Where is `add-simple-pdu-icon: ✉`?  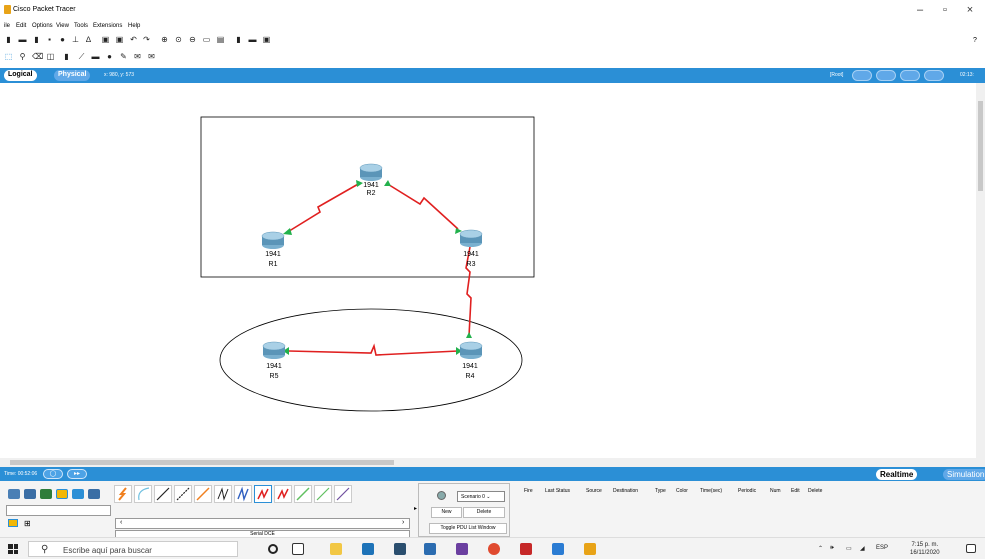
add-simple-pdu-icon: ✉ is located at coordinates (137, 57).